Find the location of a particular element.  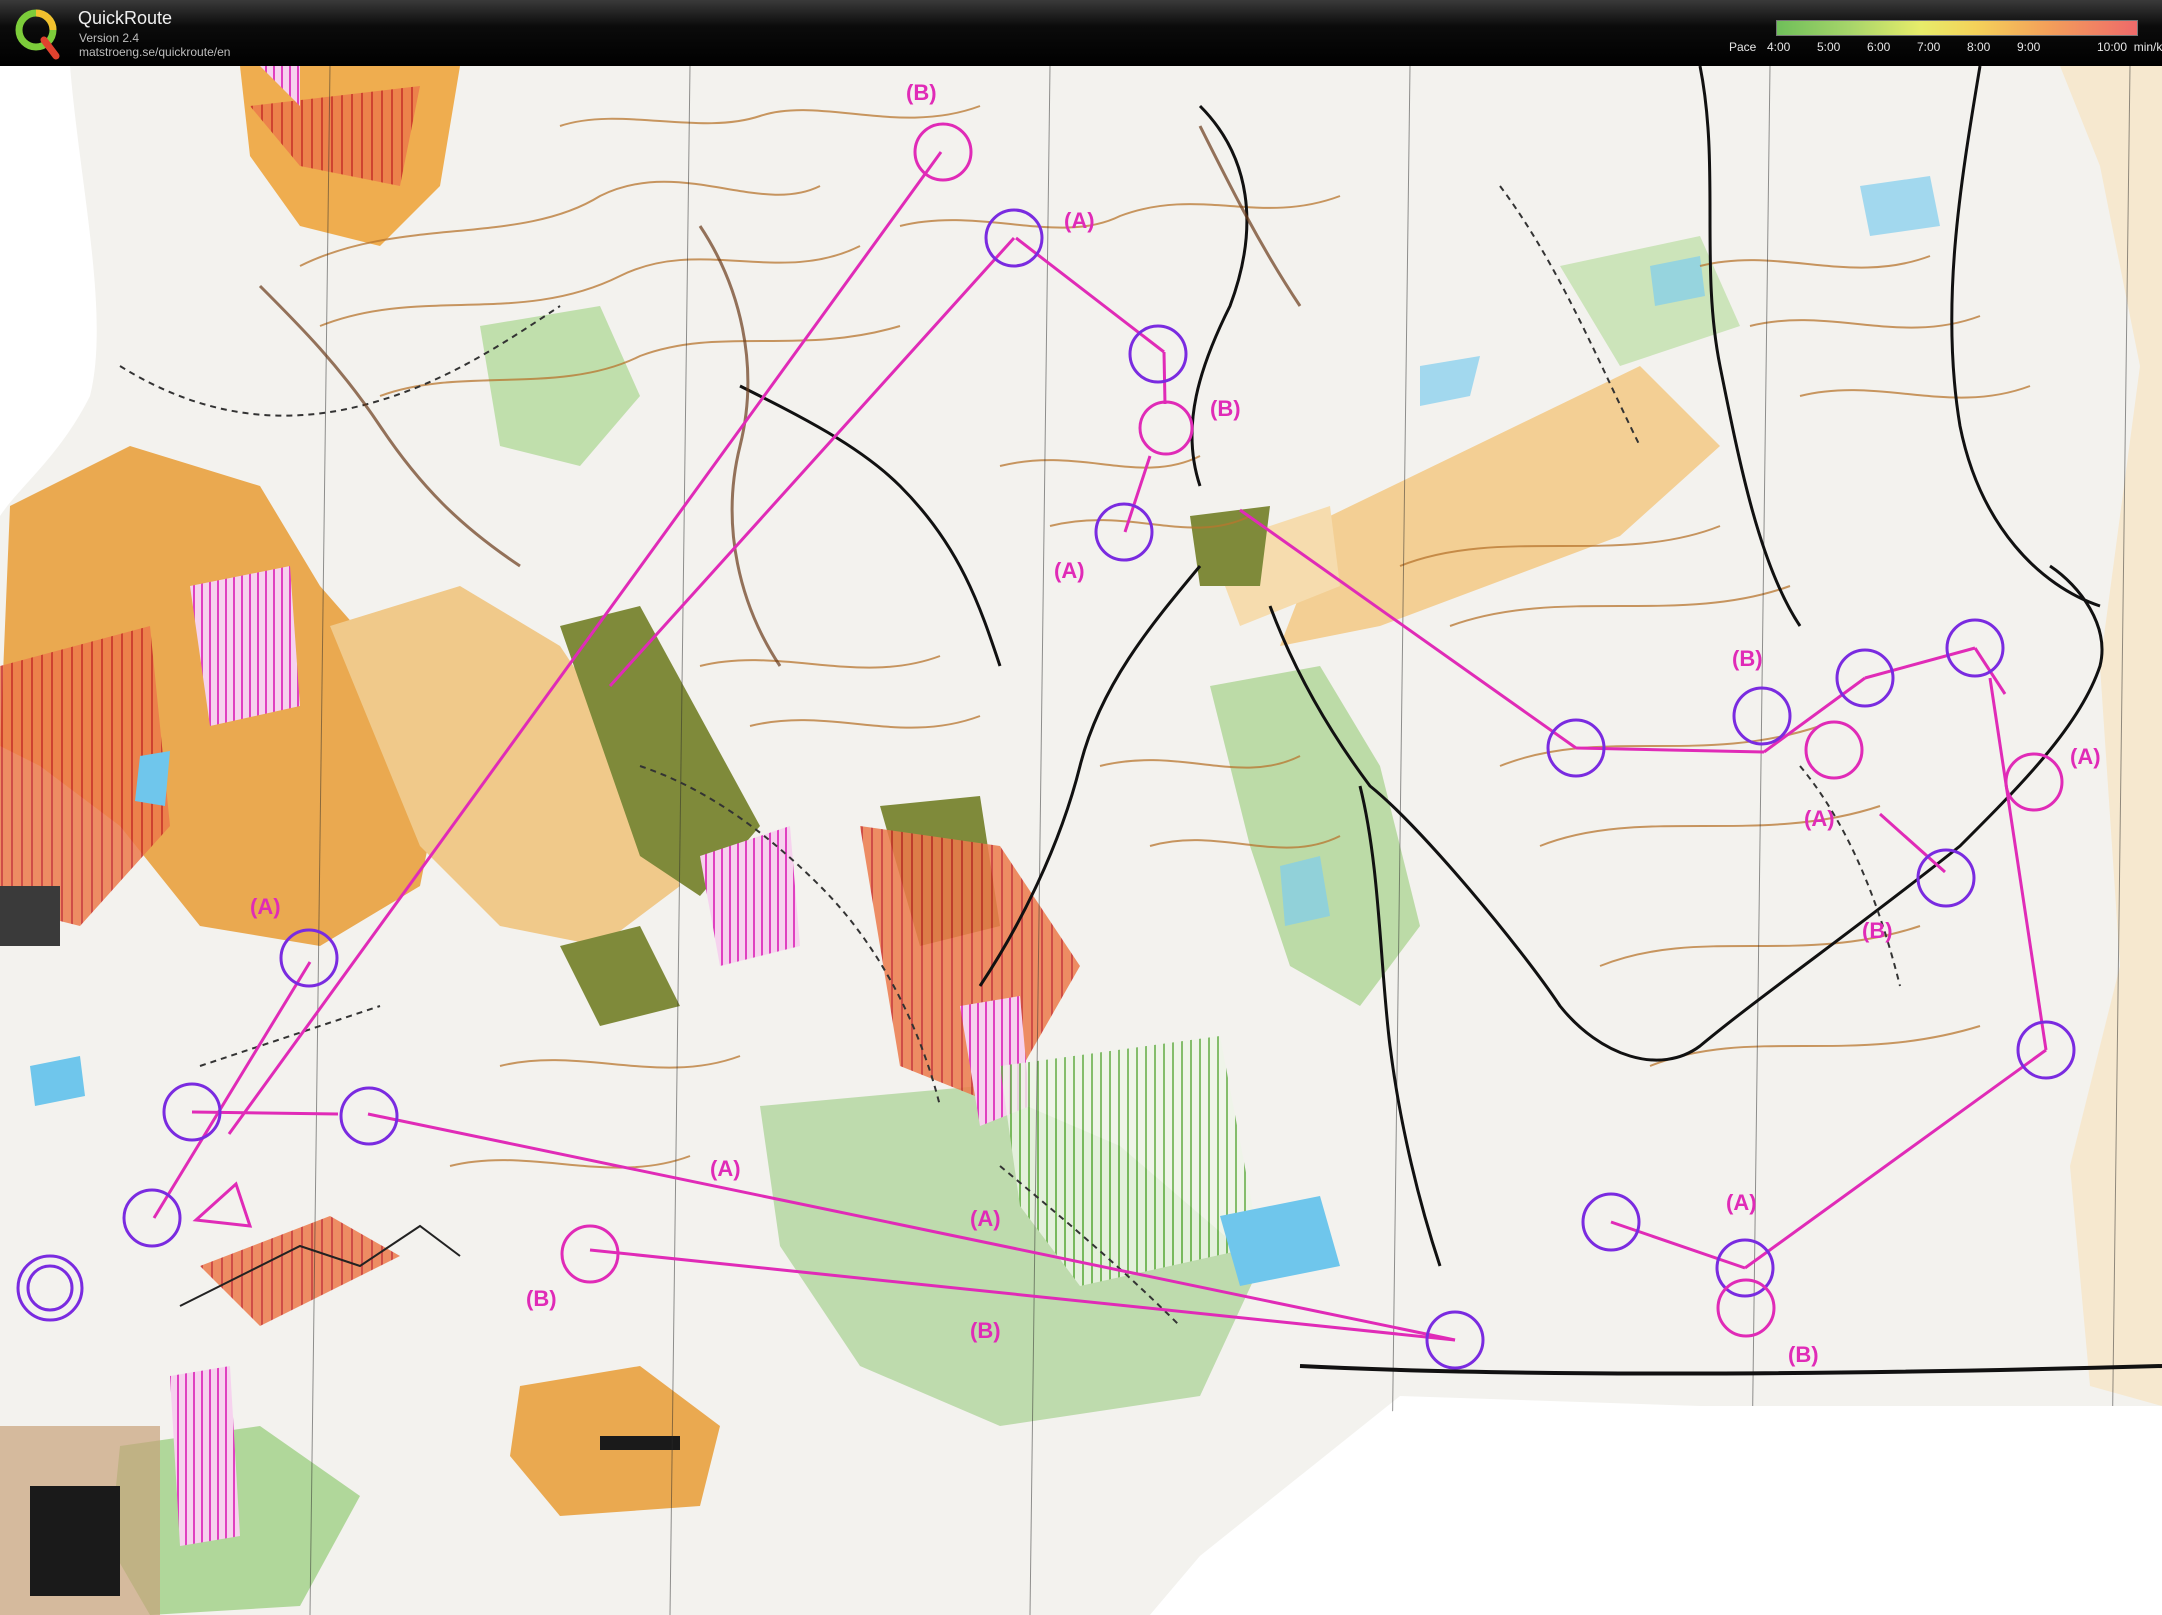

olive-area is located at coordinates (1230, 546).